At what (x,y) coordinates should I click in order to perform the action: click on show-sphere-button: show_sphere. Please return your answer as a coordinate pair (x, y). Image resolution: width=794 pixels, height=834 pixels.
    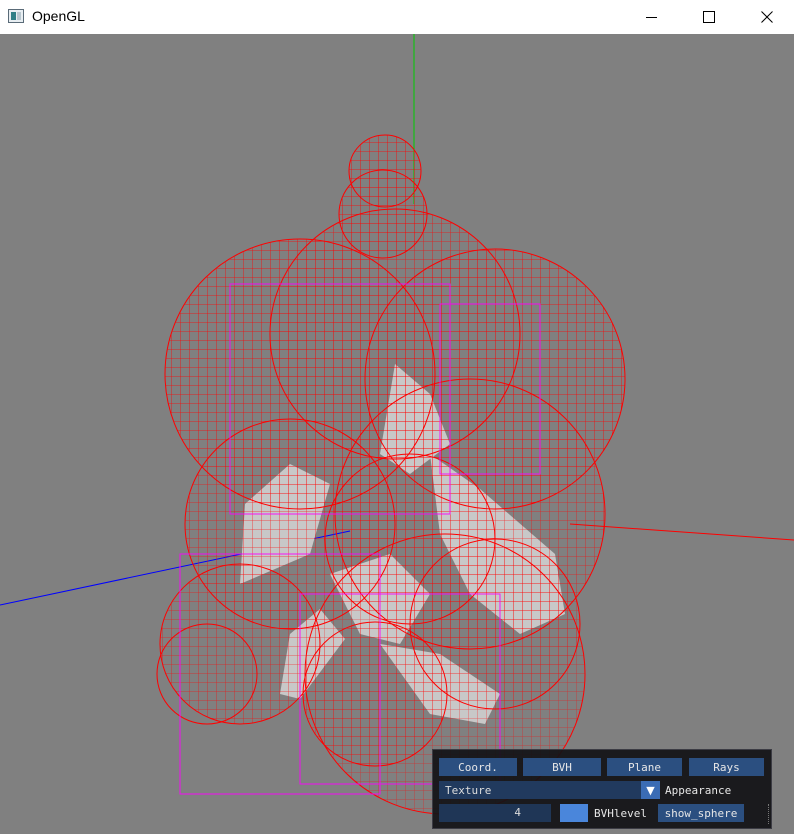
    Looking at the image, I should click on (701, 813).